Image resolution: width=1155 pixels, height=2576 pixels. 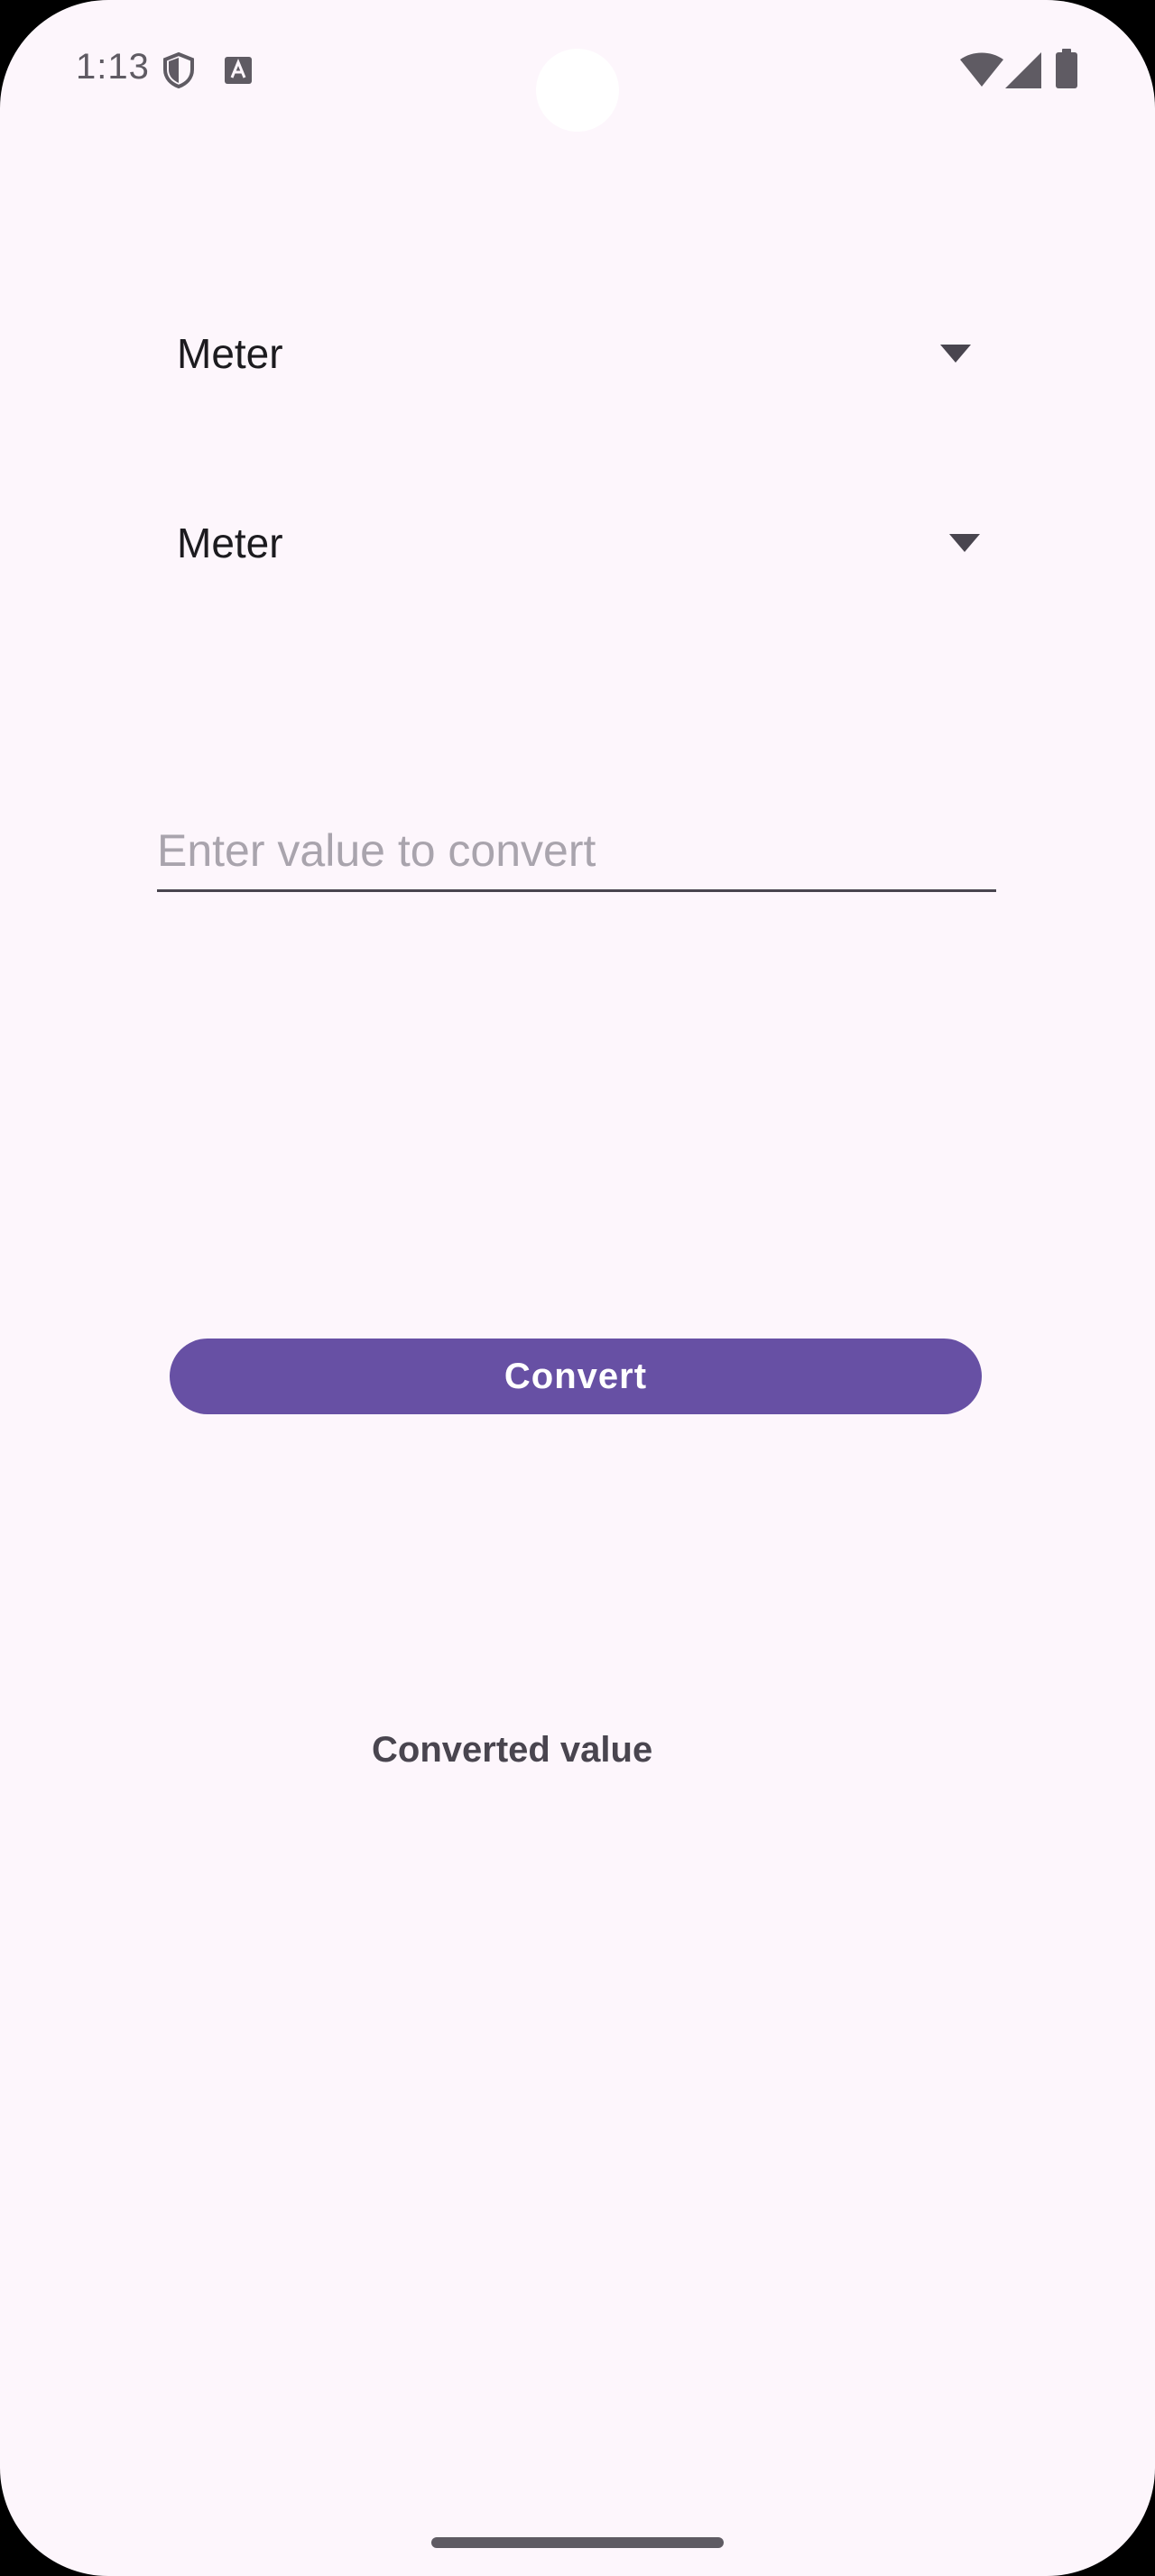 What do you see at coordinates (178, 70) in the screenshot?
I see `shield-icon` at bounding box center [178, 70].